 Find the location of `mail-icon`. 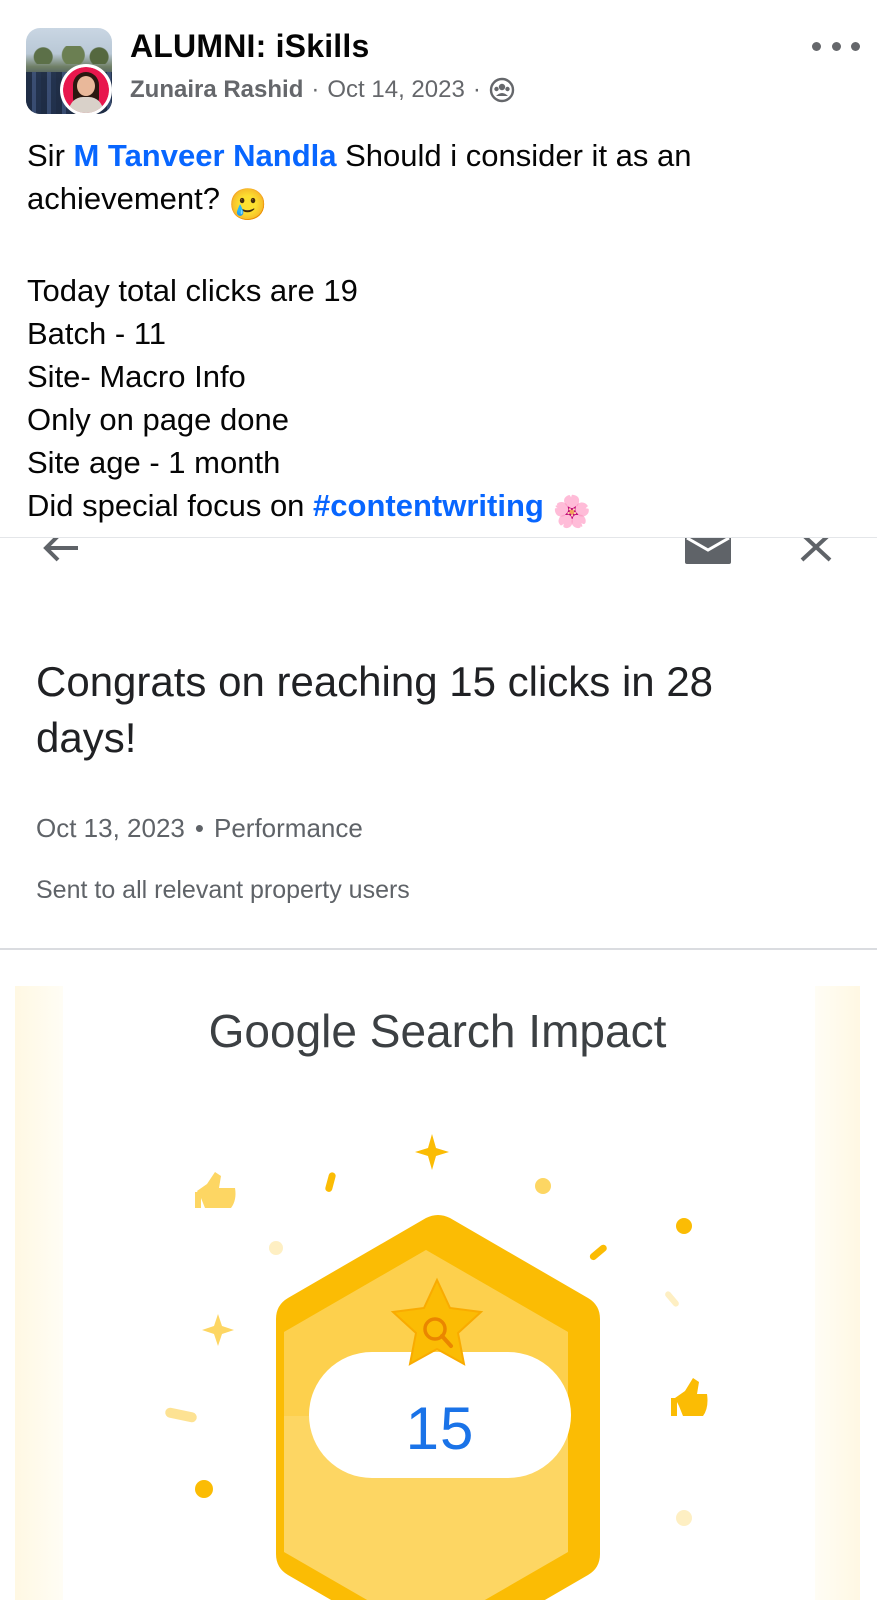

mail-icon is located at coordinates (708, 552).